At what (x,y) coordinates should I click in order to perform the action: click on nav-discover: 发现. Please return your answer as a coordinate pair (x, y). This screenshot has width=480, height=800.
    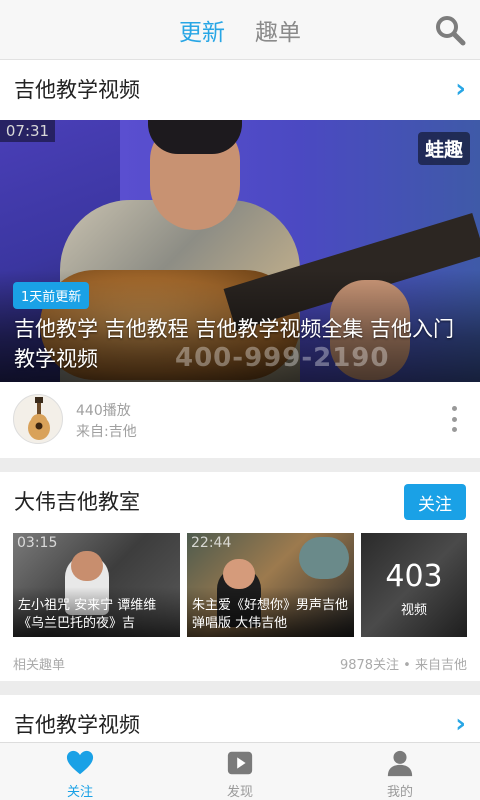
    Looking at the image, I should click on (240, 771).